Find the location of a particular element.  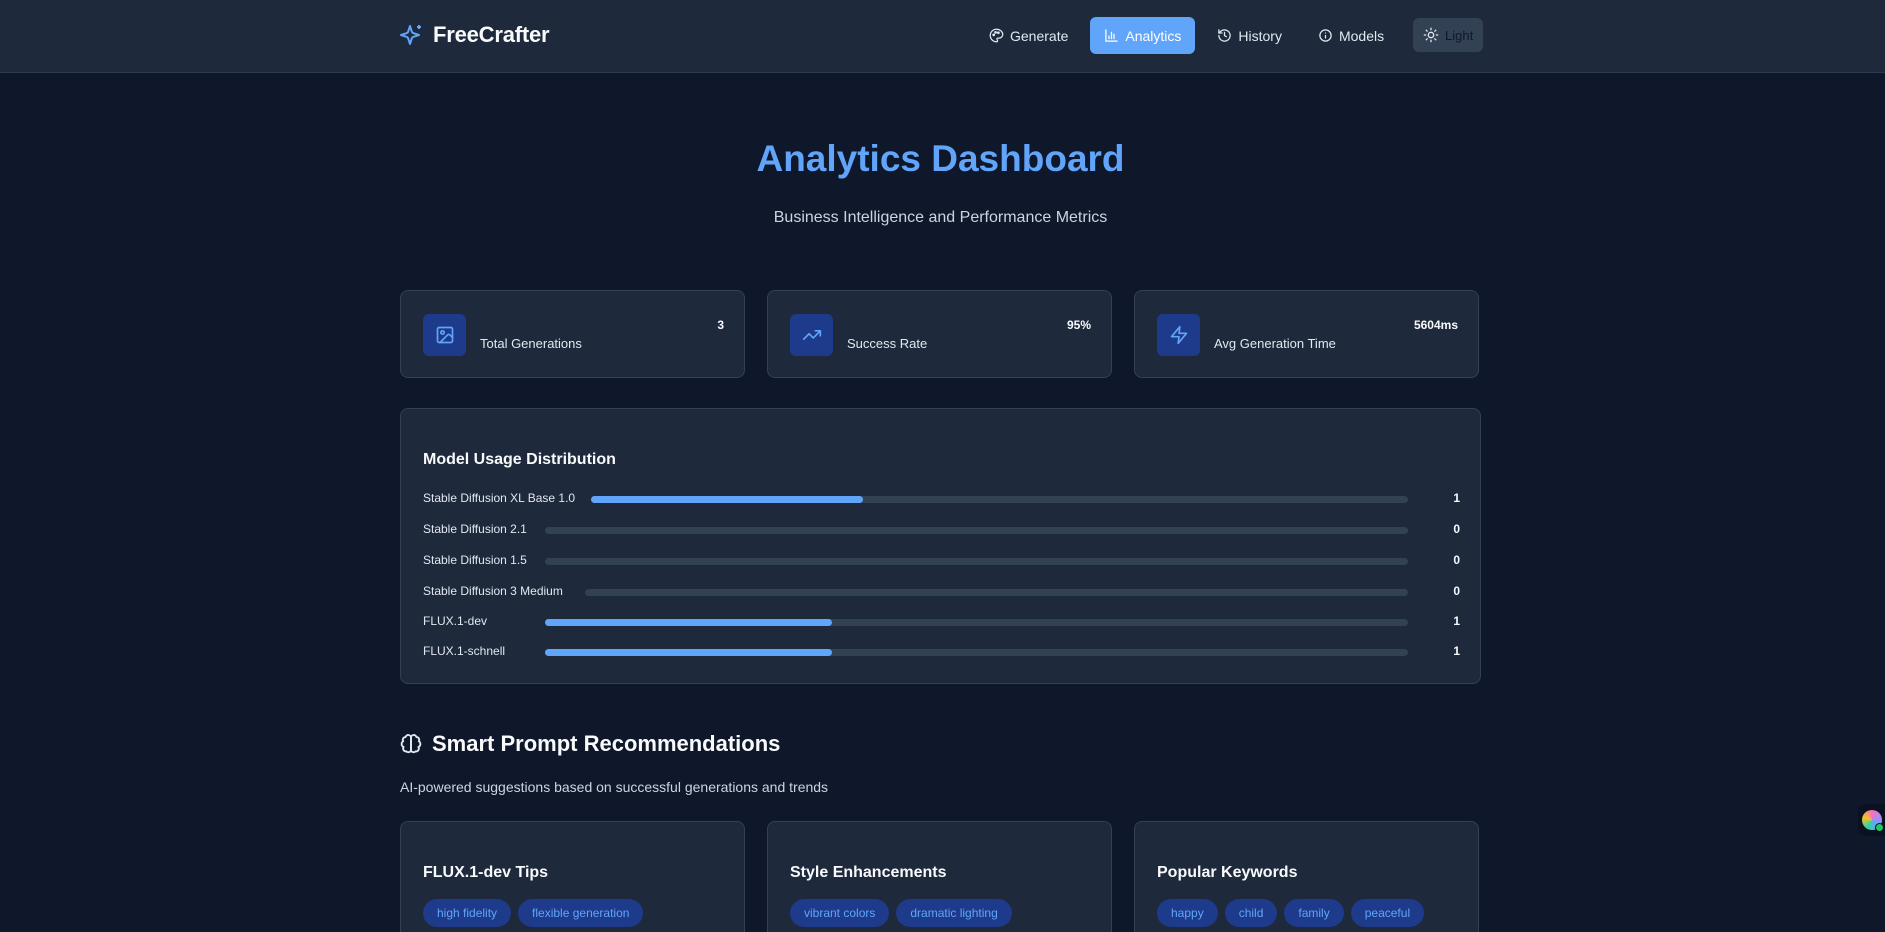

usage-row-label: FLUX.1-dev is located at coordinates (455, 621).